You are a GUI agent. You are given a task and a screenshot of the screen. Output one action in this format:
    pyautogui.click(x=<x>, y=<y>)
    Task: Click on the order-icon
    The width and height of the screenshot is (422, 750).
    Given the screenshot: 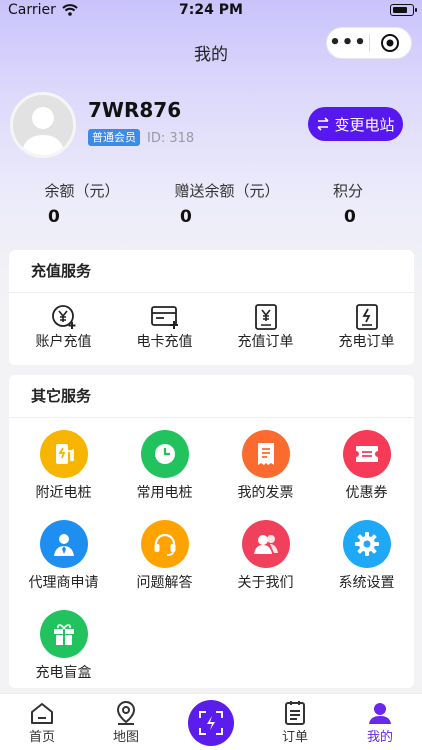 What is the action you would take?
    pyautogui.click(x=295, y=713)
    